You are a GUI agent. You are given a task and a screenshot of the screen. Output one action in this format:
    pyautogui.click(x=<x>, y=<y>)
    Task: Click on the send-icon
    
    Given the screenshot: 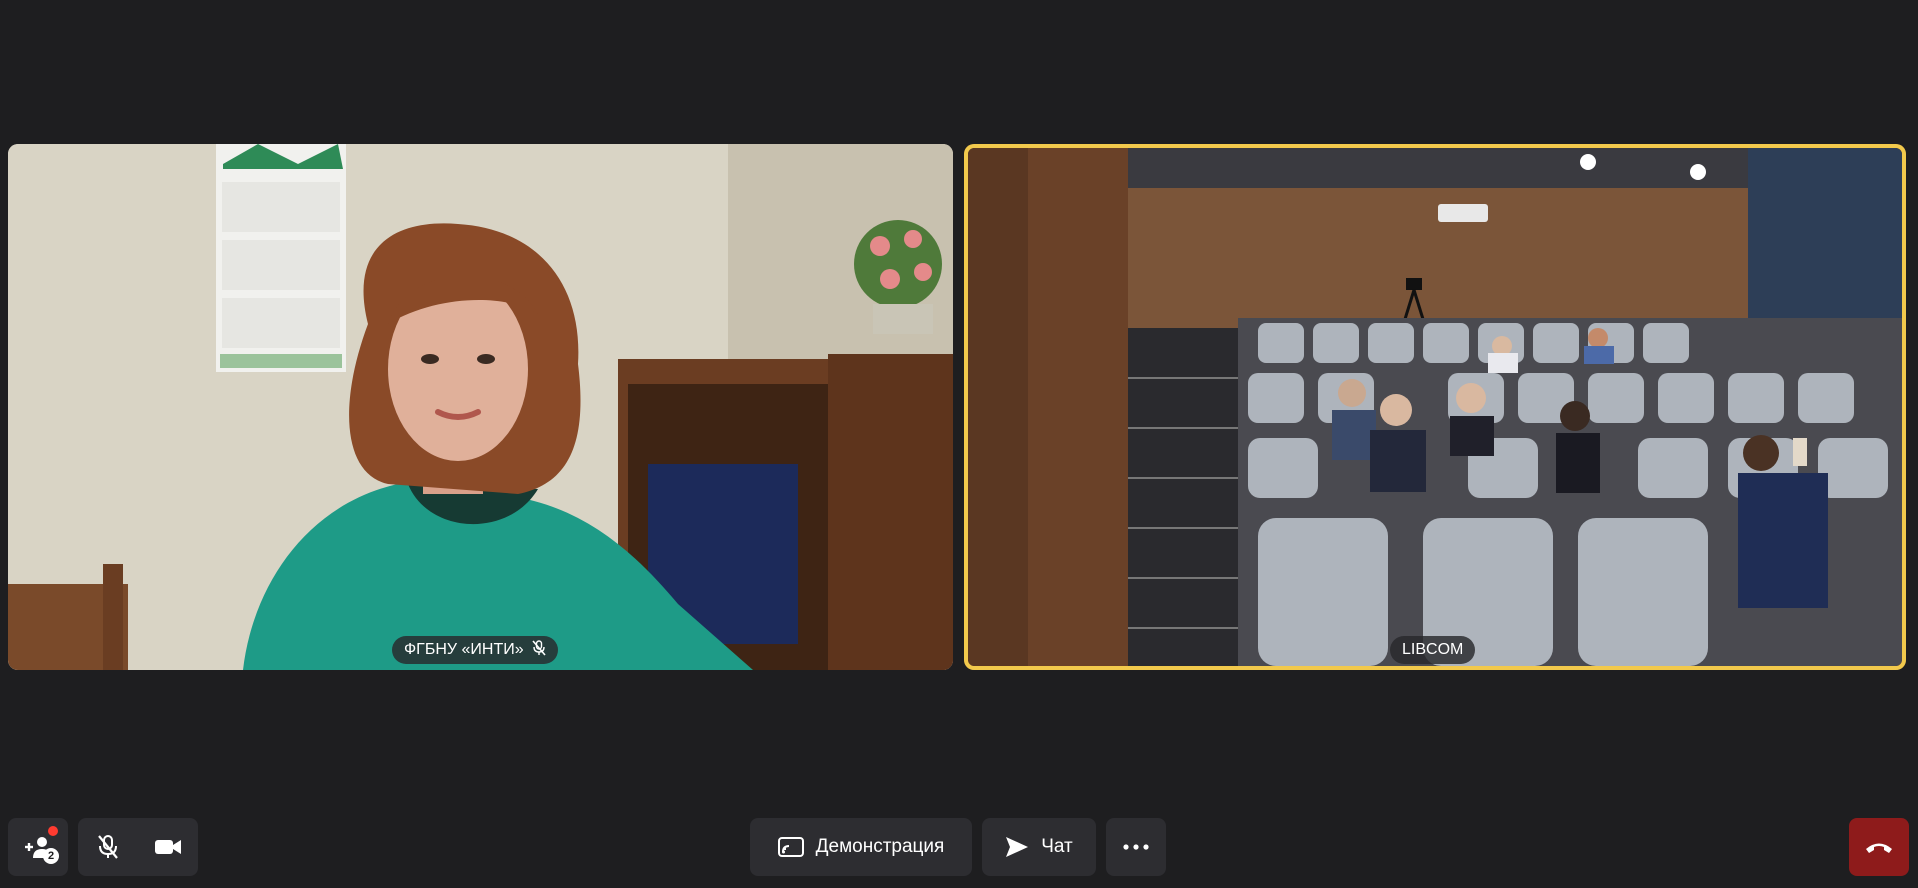 What is the action you would take?
    pyautogui.click(x=1017, y=847)
    